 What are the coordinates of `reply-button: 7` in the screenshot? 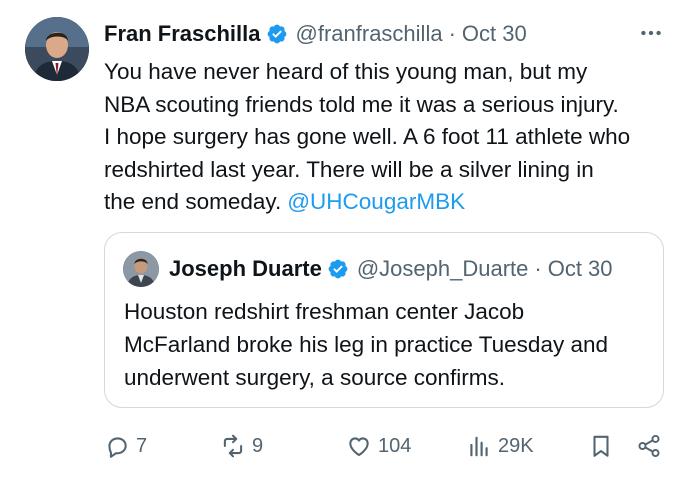 It's located at (125, 446).